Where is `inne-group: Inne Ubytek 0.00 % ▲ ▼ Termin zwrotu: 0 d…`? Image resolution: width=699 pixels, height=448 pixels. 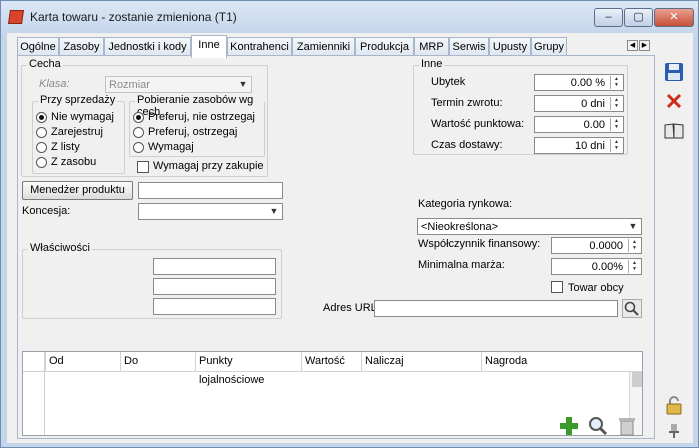
inne-group: Inne Ubytek 0.00 % ▲ ▼ Termin zwrotu: 0 d… is located at coordinates (520, 106).